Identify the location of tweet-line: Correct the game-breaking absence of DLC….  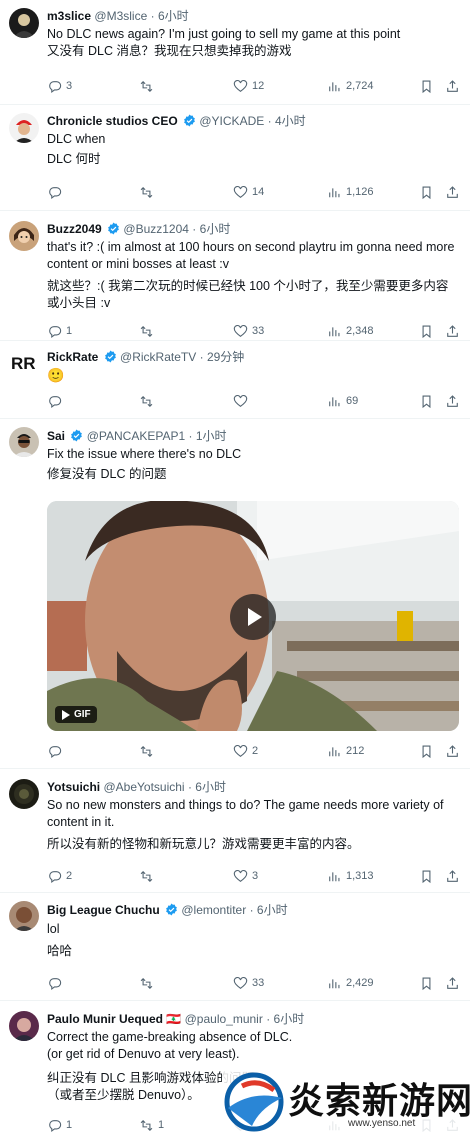
(170, 1037).